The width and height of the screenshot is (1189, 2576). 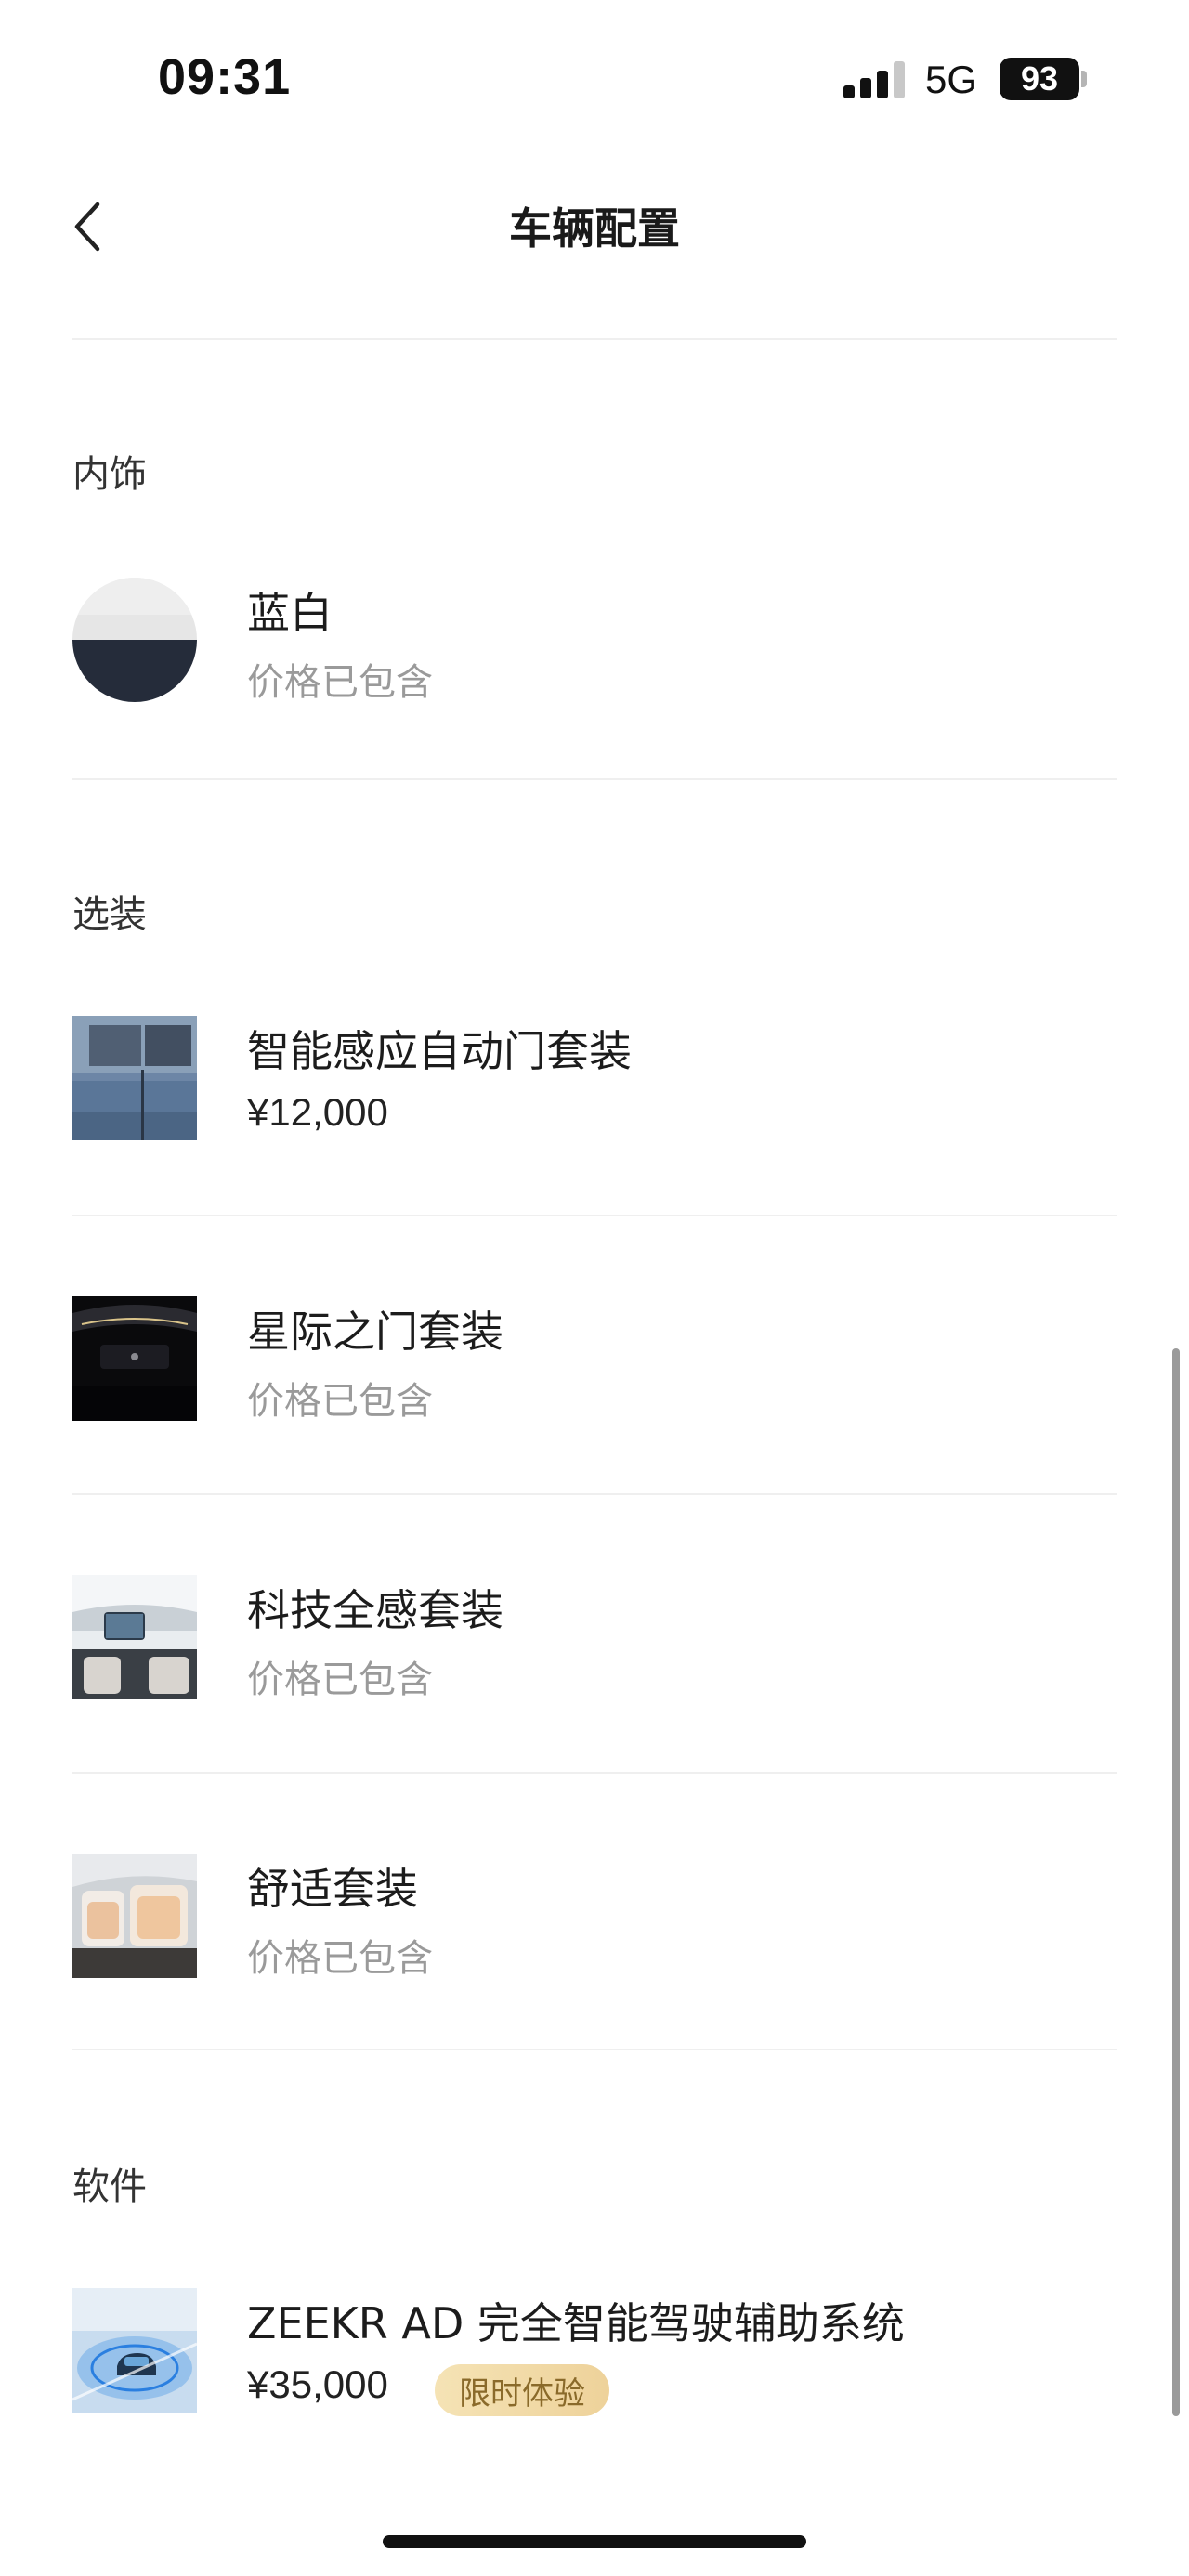 What do you see at coordinates (594, 1638) in the screenshot?
I see `option-item-tech-package: 科技全感套装 价格已包含` at bounding box center [594, 1638].